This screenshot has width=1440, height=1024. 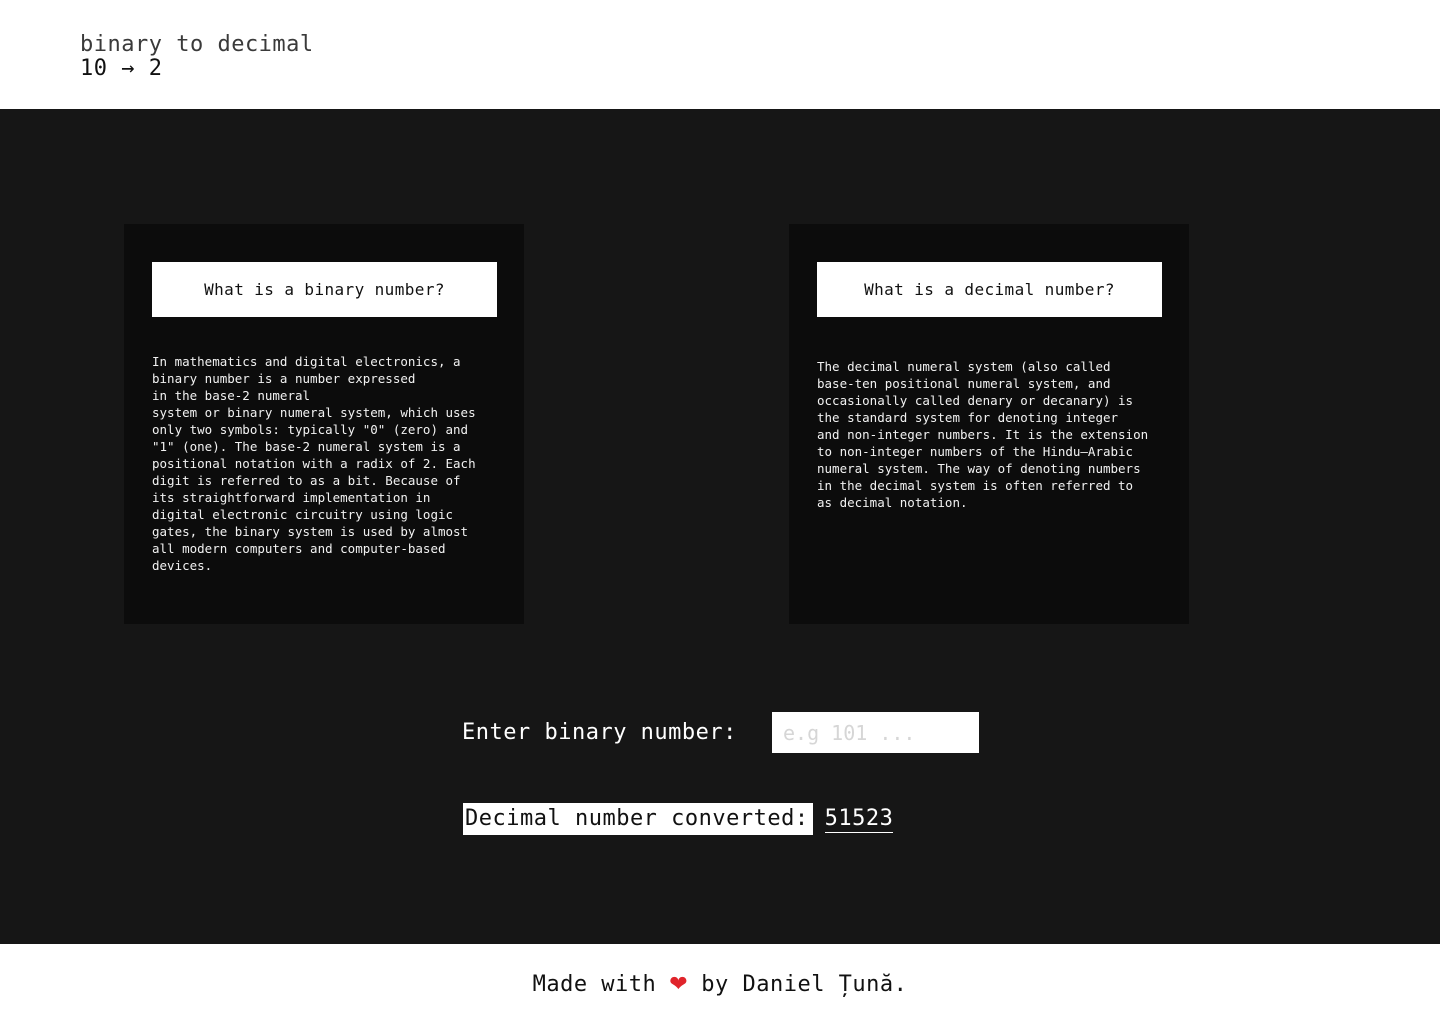 What do you see at coordinates (989, 289) in the screenshot?
I see `decimal-card-title: What is a decimal number?` at bounding box center [989, 289].